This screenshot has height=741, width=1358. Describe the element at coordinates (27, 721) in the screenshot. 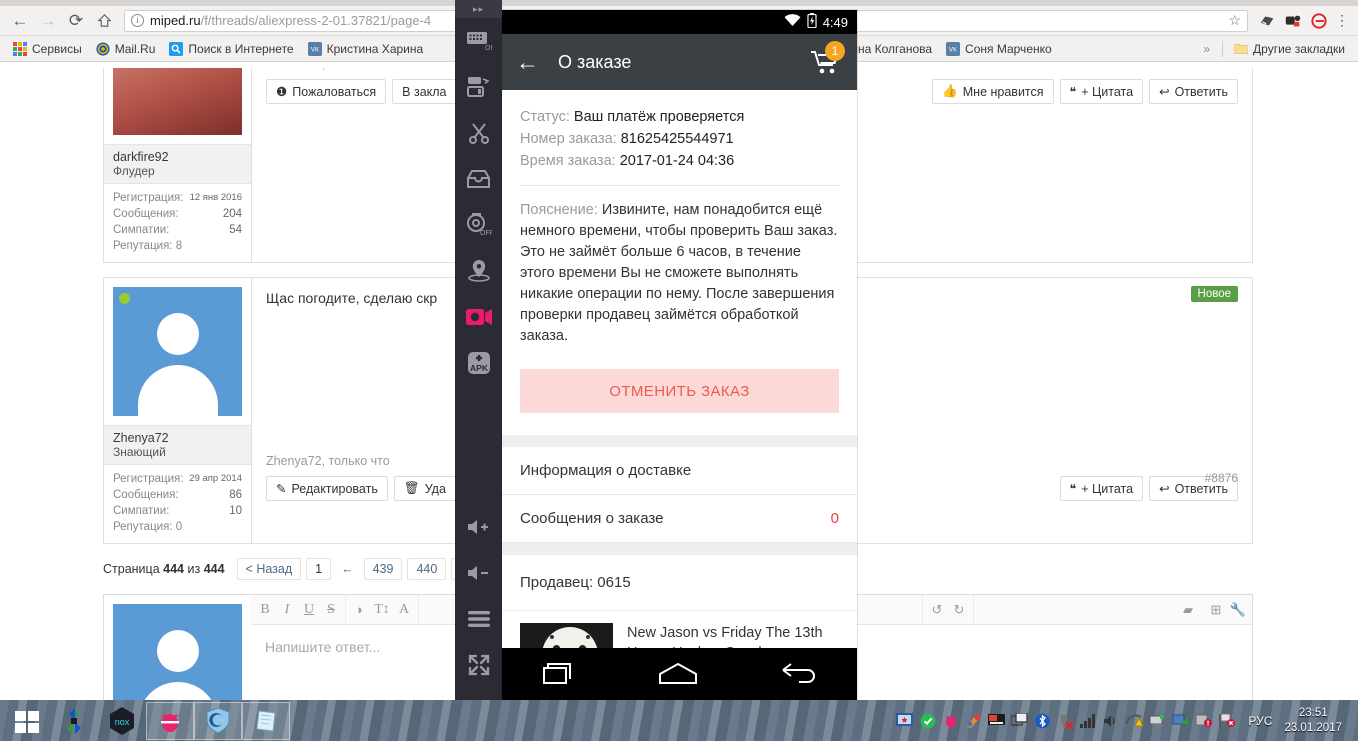

I see `windows-start-icon` at that location.